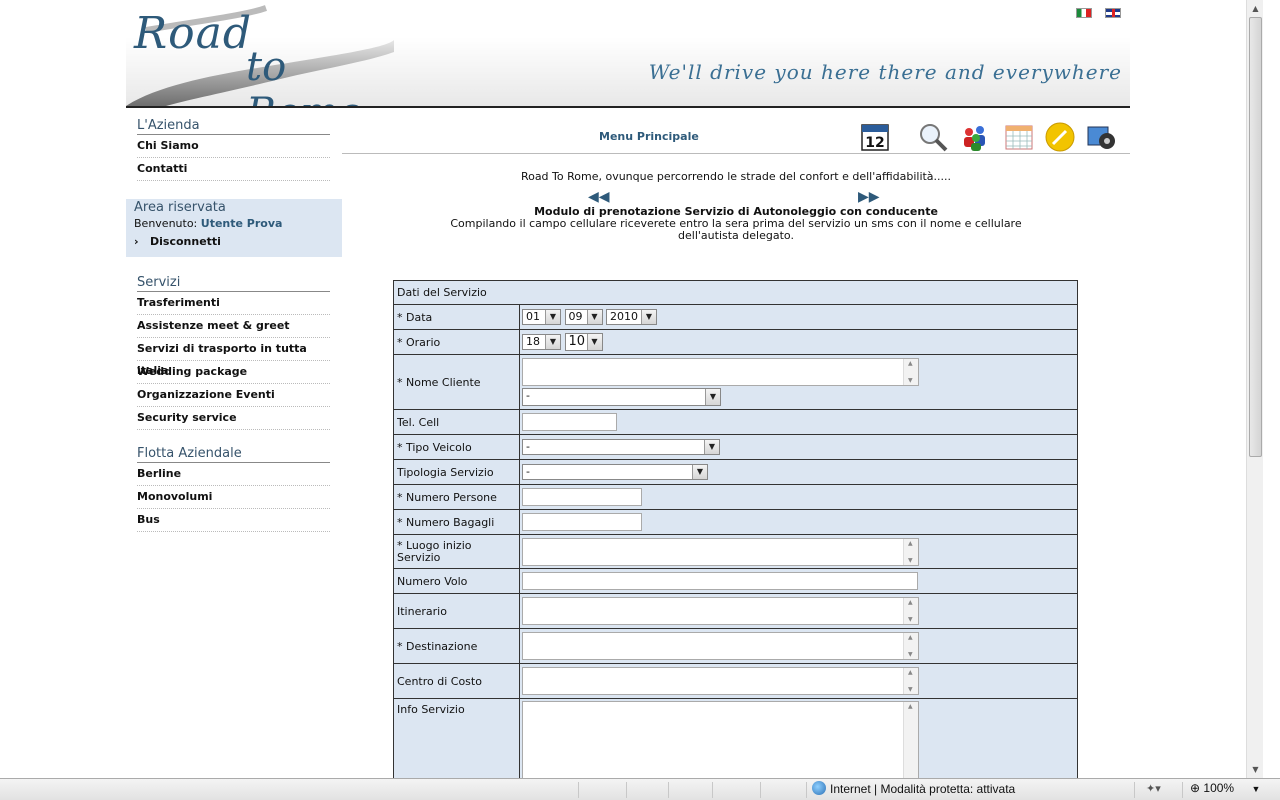  Describe the element at coordinates (1153, 788) in the screenshot. I see `popup-blocker-icon: ✦▾` at that location.